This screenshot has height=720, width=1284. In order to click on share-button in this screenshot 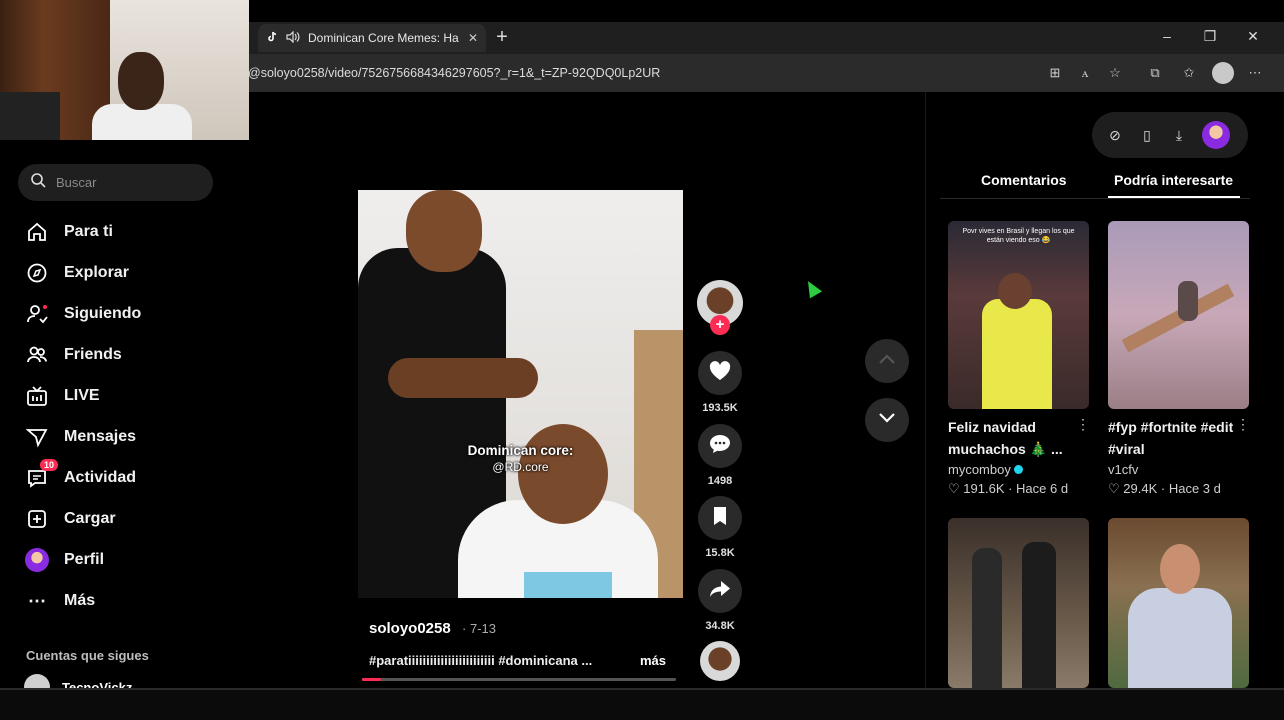, I will do `click(720, 591)`.